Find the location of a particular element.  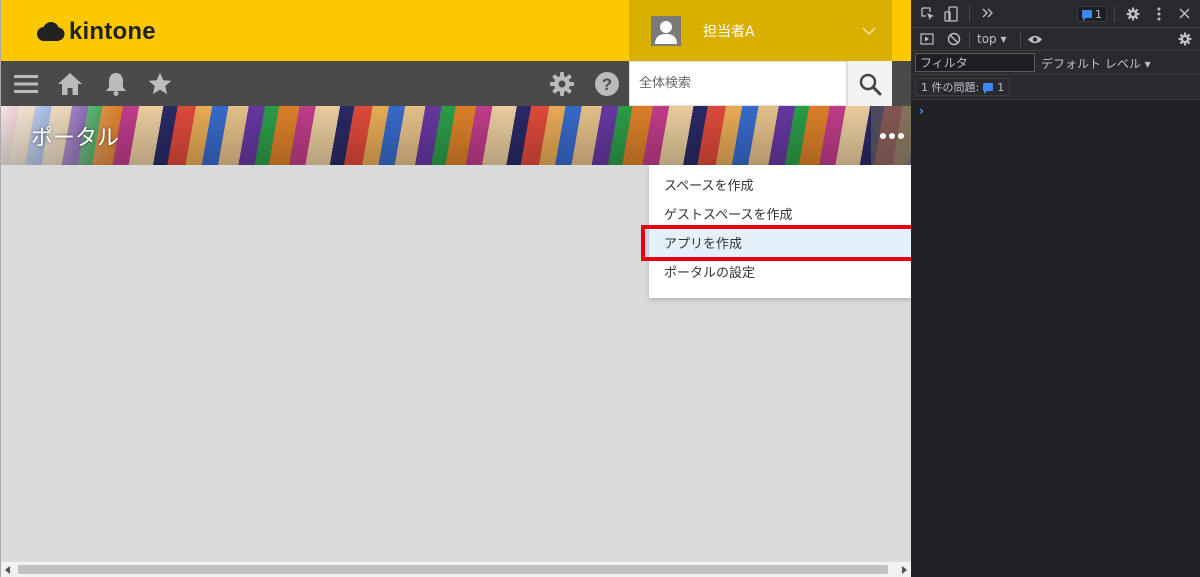

chevron-down-icon is located at coordinates (869, 30).